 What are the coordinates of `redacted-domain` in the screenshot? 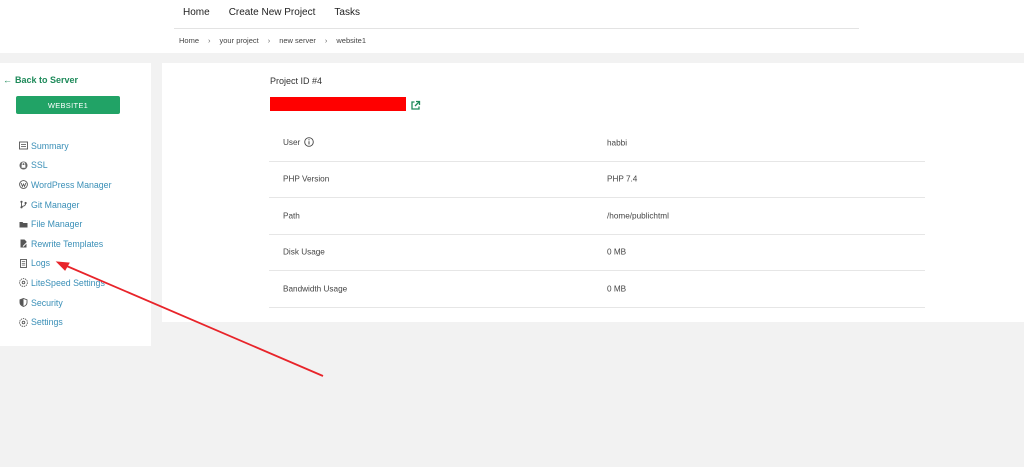 It's located at (338, 104).